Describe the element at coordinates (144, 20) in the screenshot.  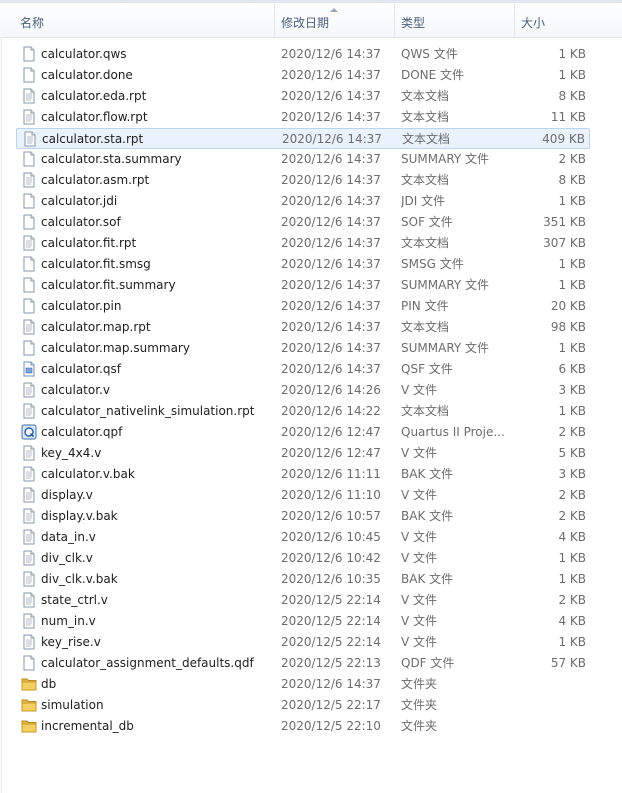
I see `column-header-name: 名称` at that location.